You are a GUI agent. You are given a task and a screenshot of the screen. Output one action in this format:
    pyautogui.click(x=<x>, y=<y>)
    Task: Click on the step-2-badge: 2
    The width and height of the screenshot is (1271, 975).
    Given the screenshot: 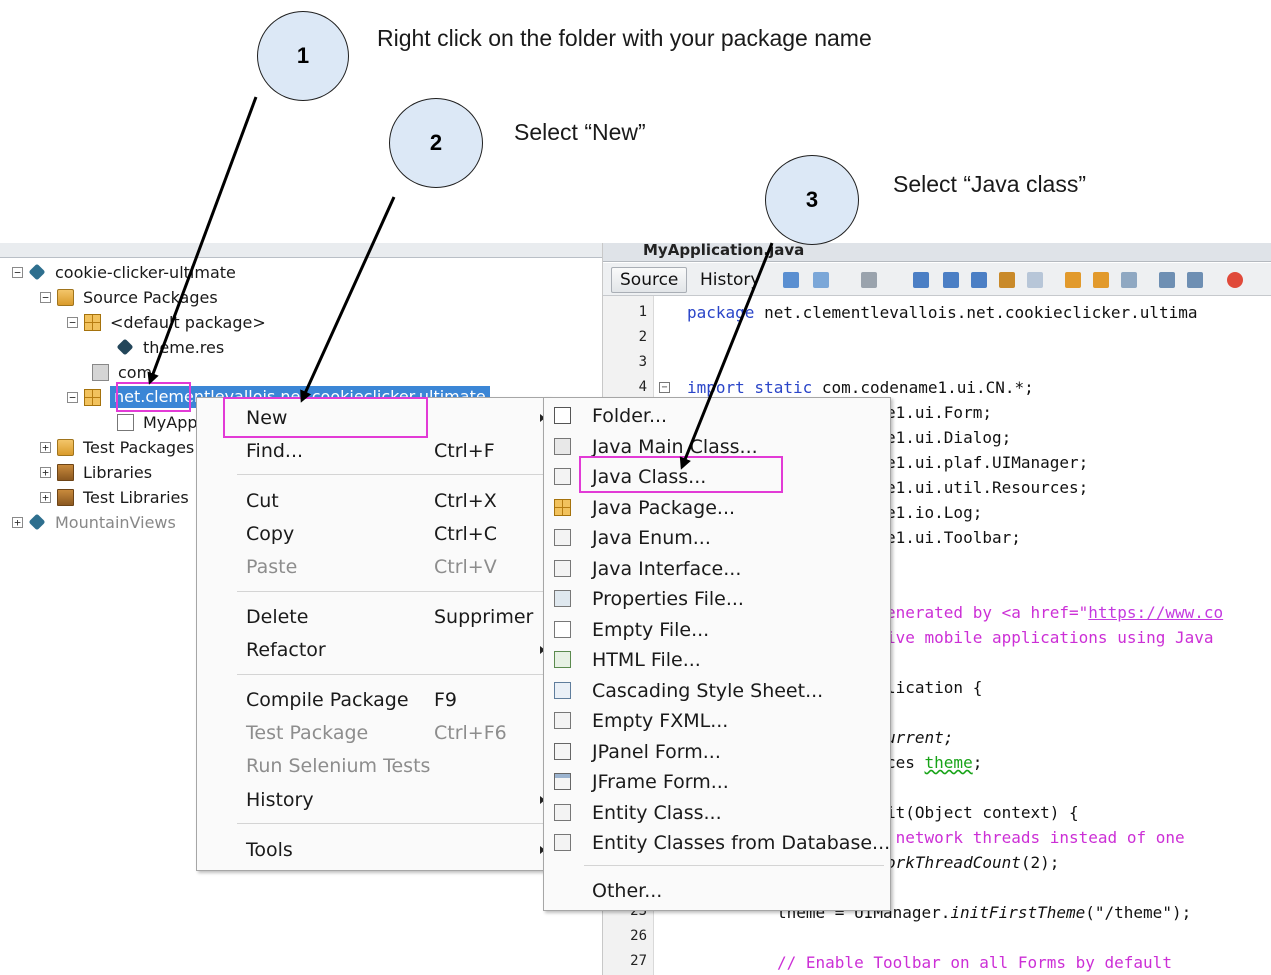 What is the action you would take?
    pyautogui.click(x=436, y=143)
    